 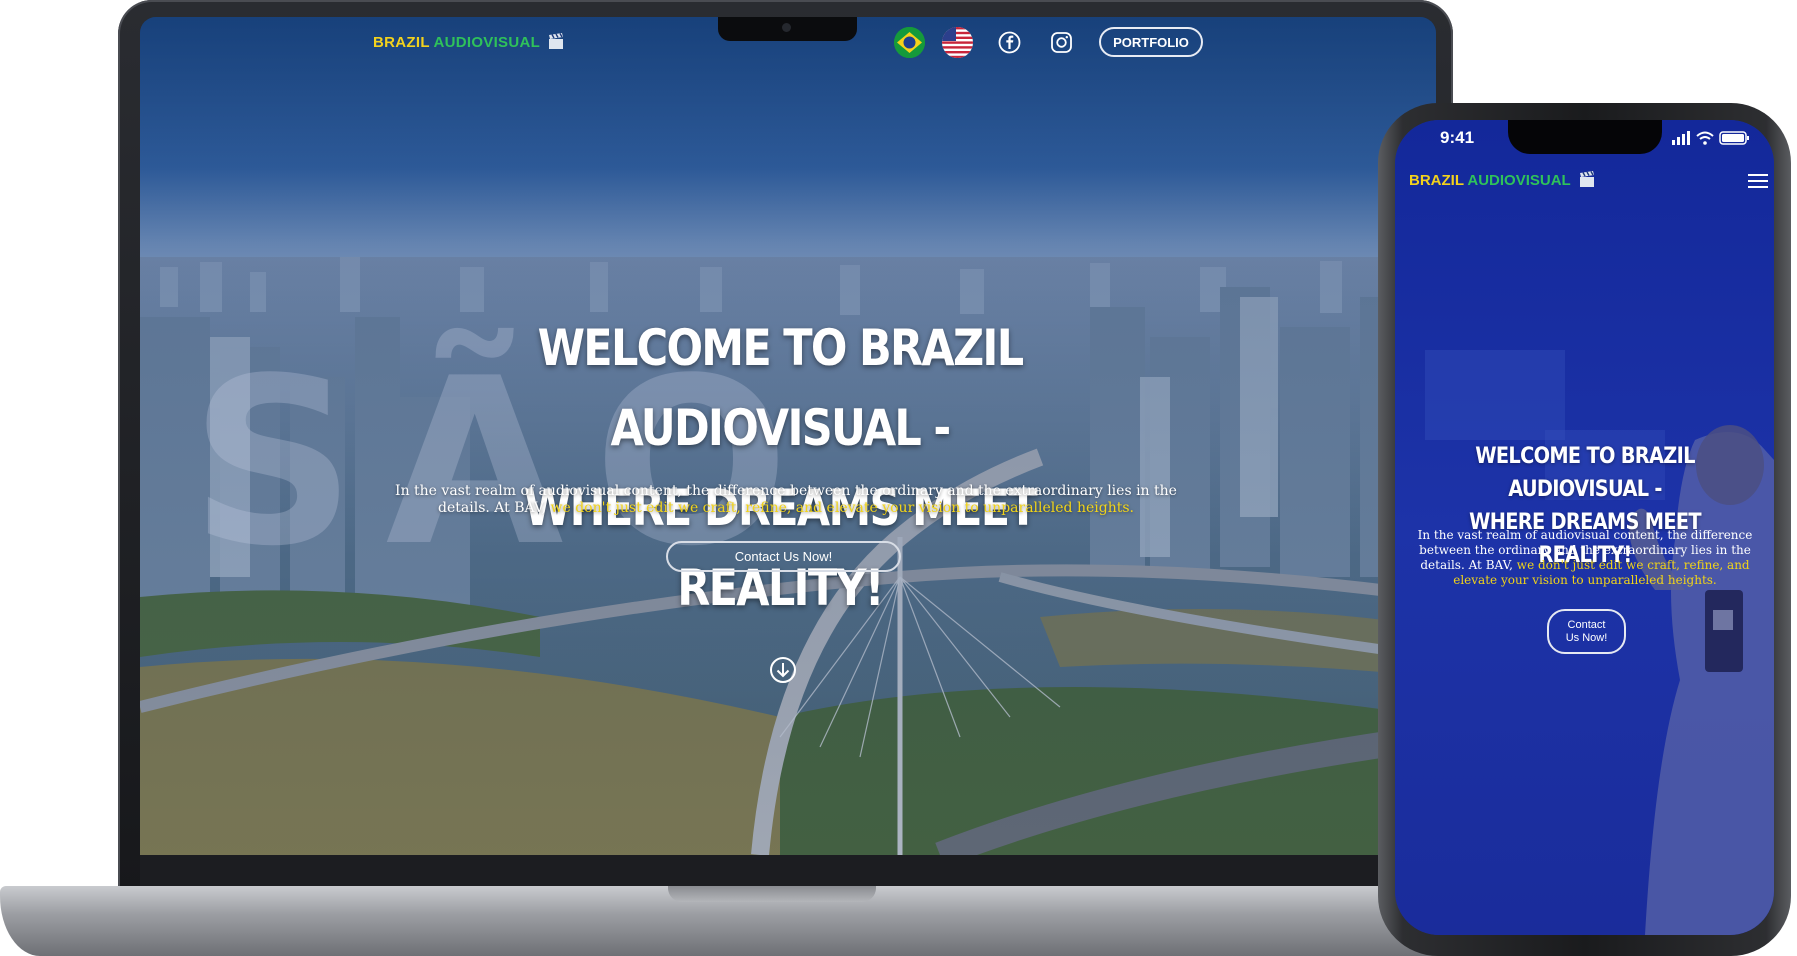 I want to click on status-bar-time: 9:41, so click(x=1457, y=137).